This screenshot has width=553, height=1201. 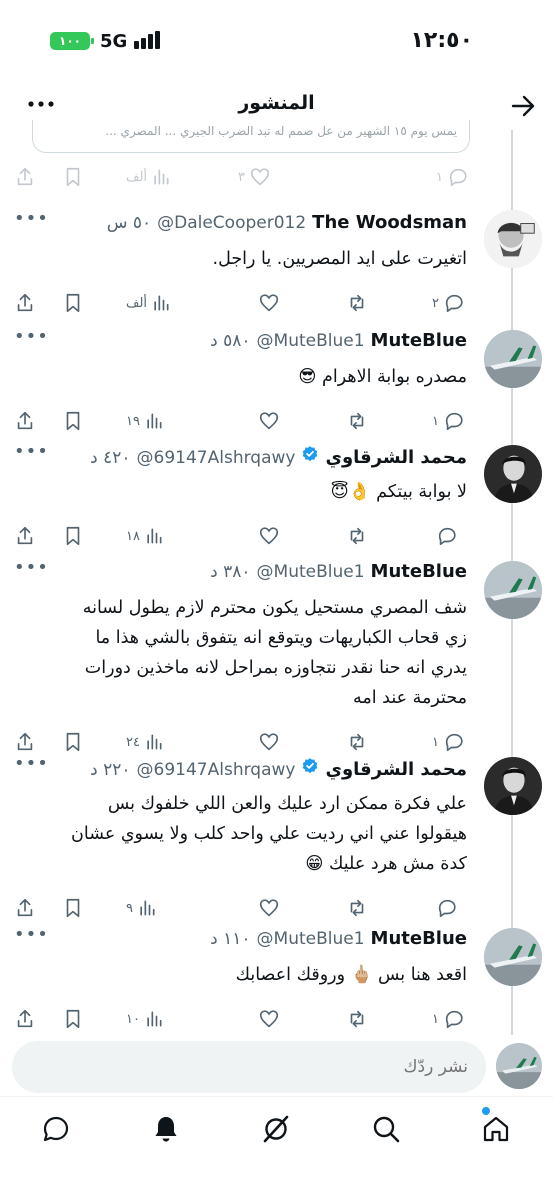 What do you see at coordinates (496, 1129) in the screenshot?
I see `home-icon` at bounding box center [496, 1129].